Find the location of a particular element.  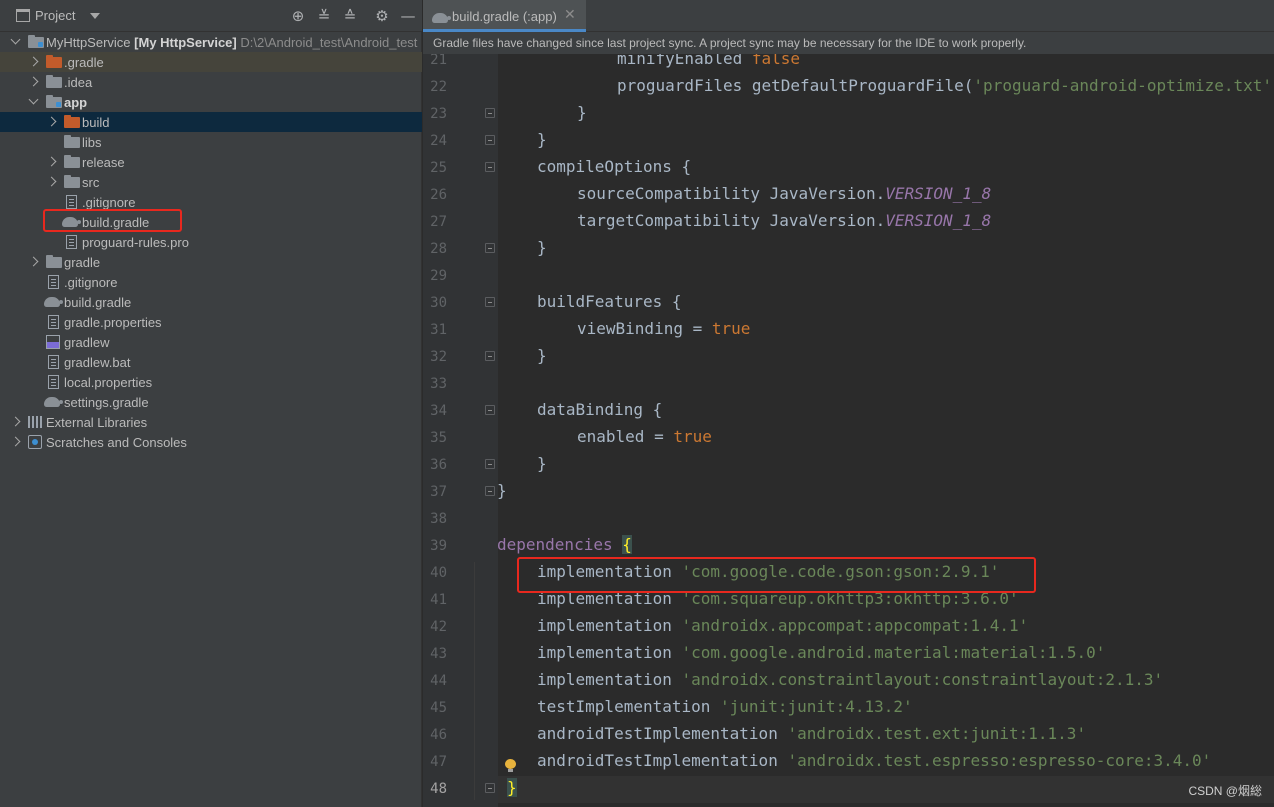

scratch-icon is located at coordinates (35, 442).